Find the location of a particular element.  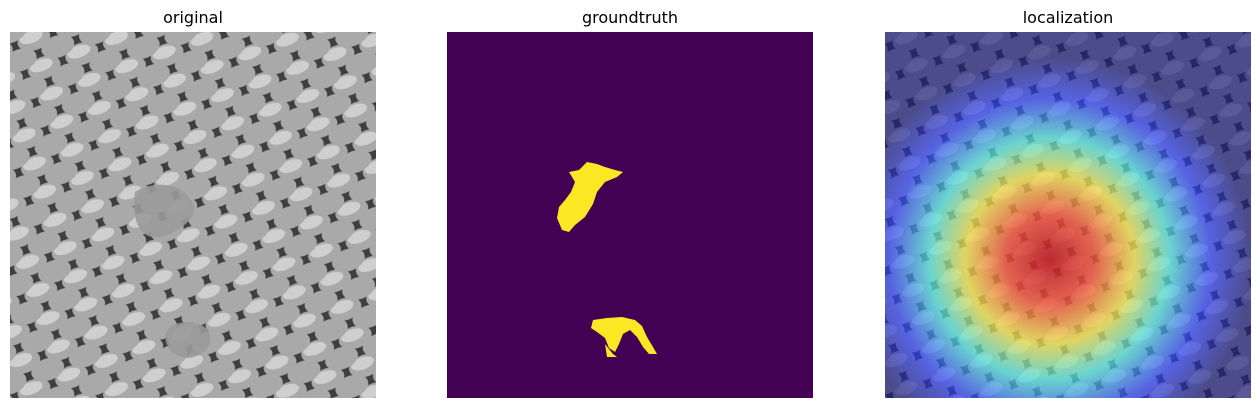

groundtruth-title: groundtruth is located at coordinates (629, 17).